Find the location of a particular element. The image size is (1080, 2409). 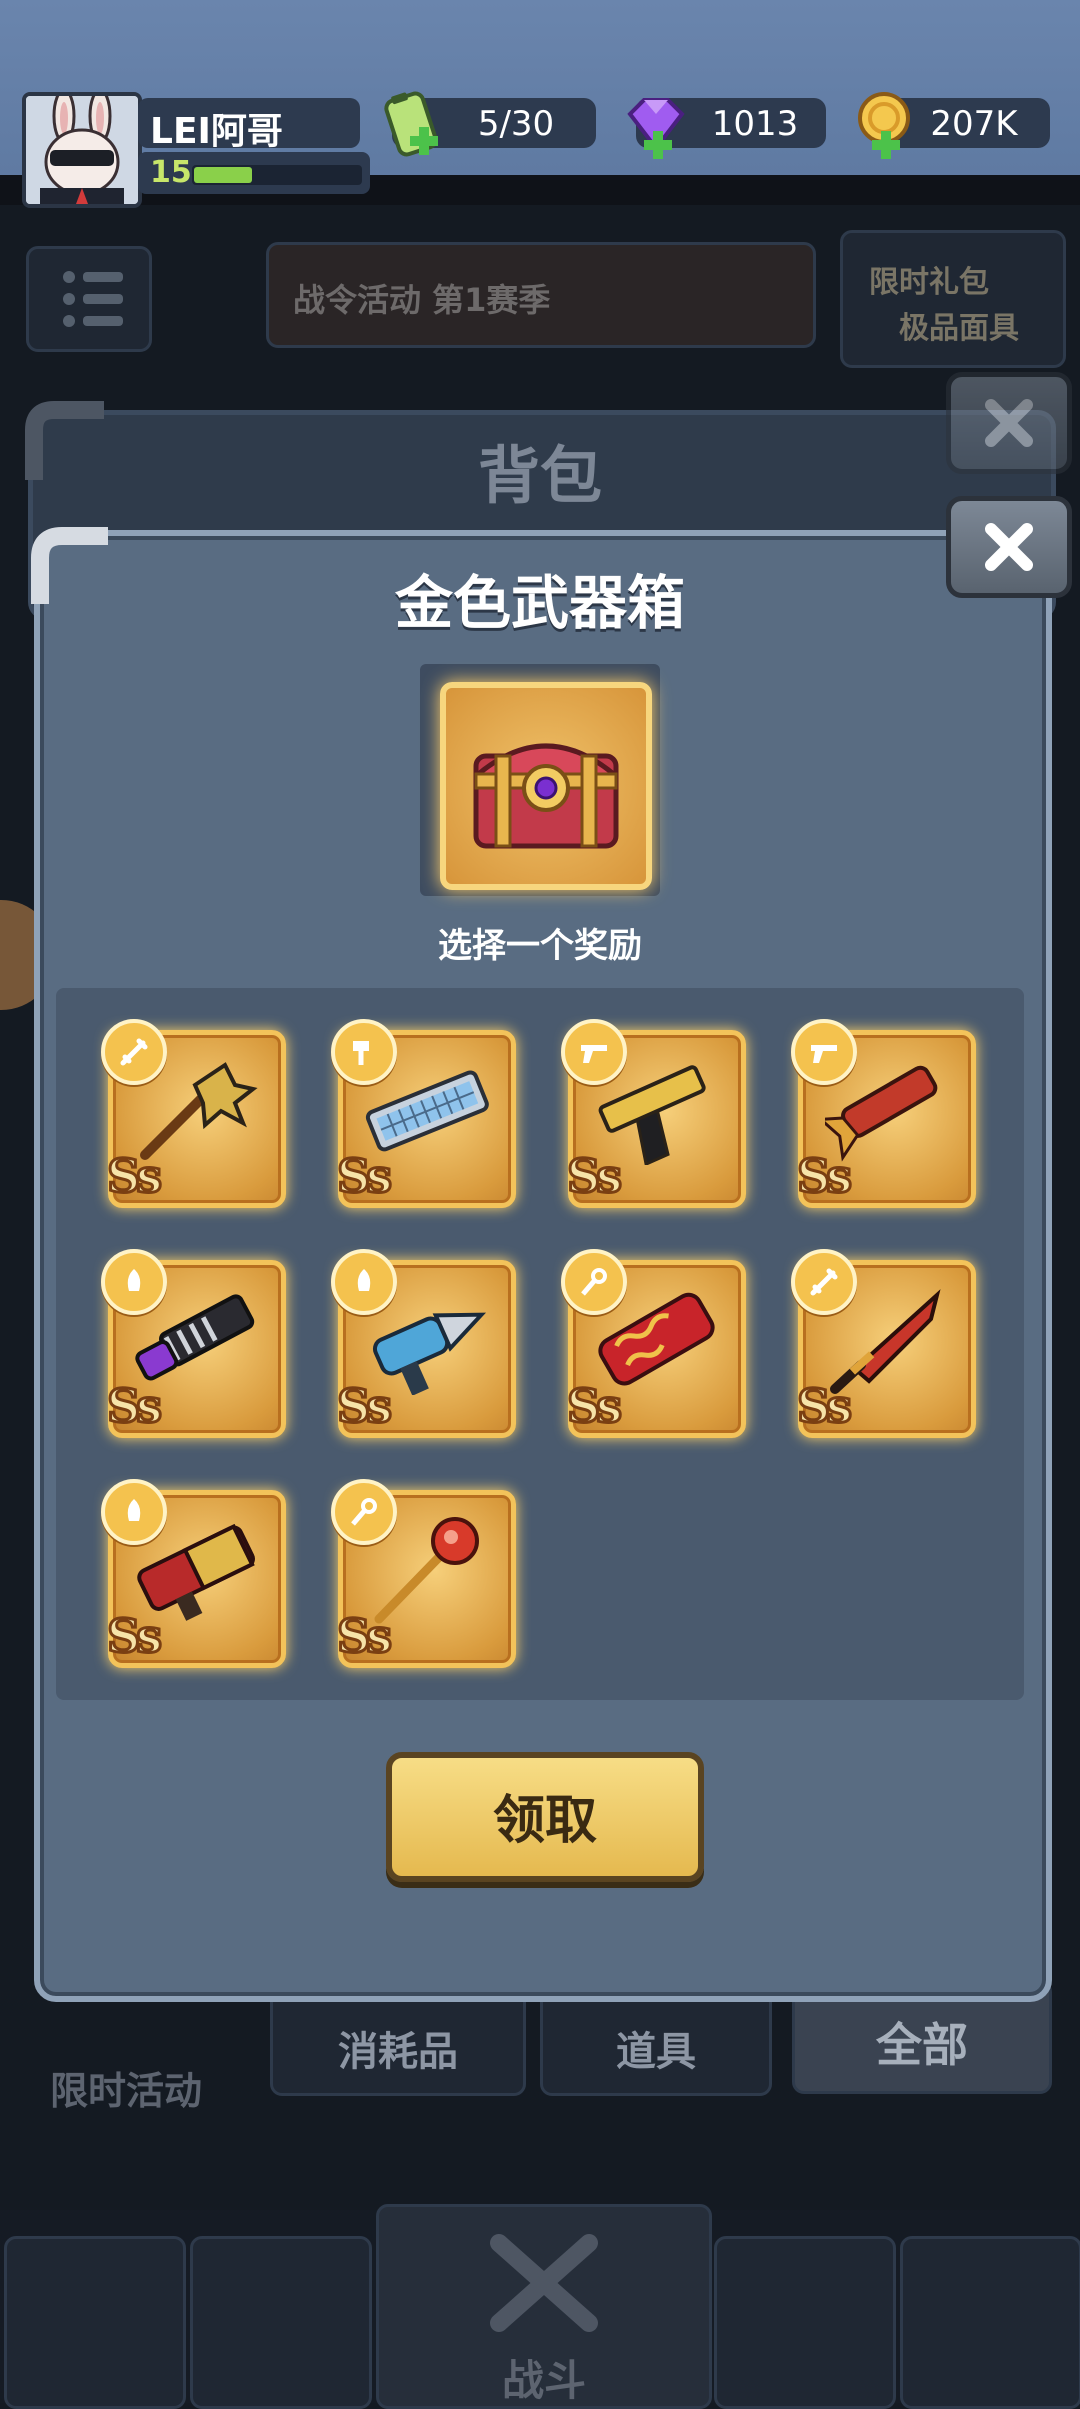

reward-item-3: Ss is located at coordinates (653, 1113).